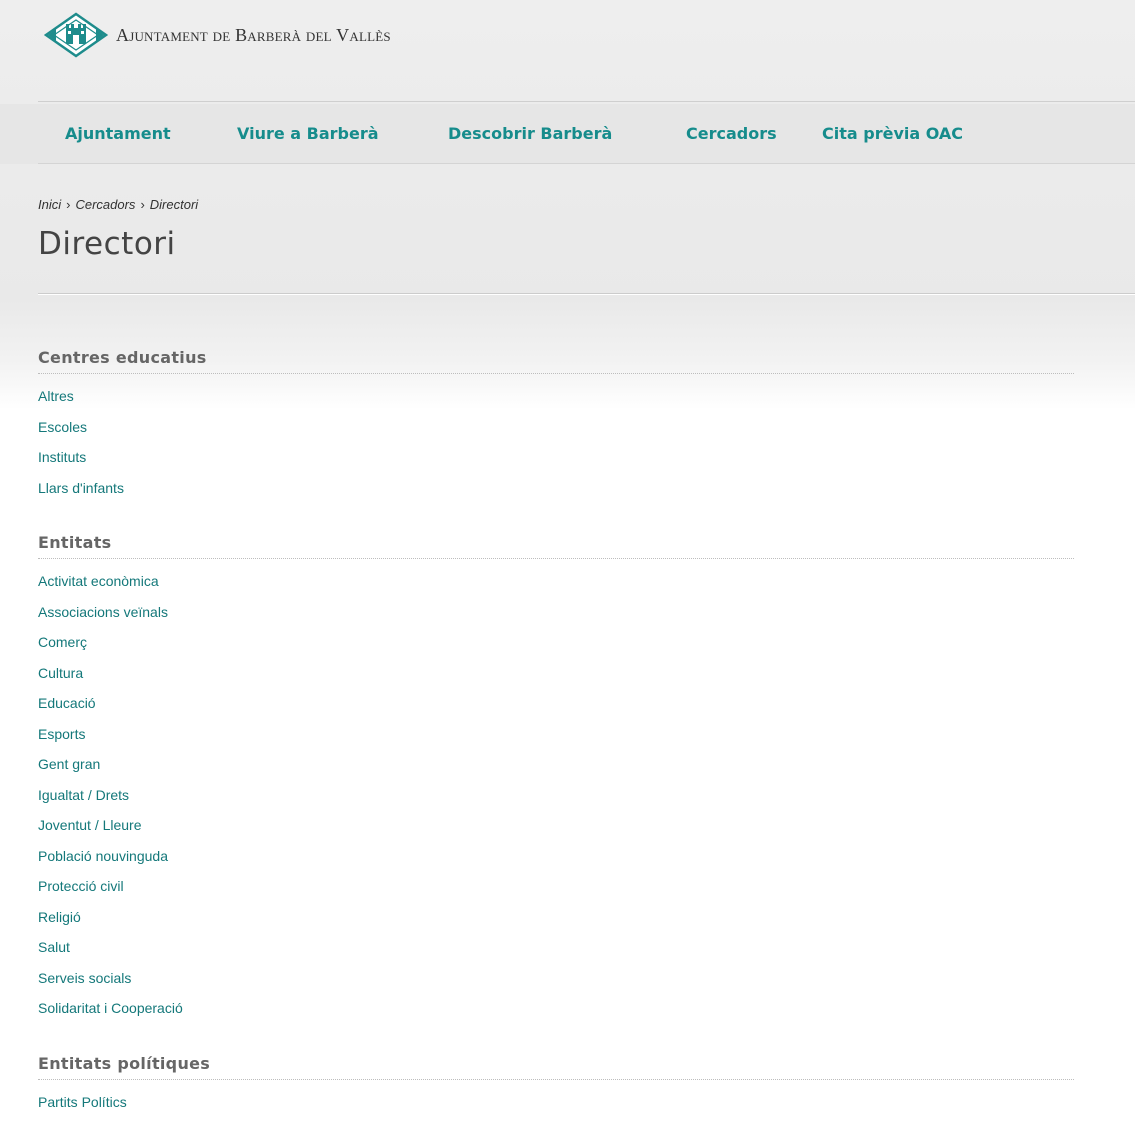 This screenshot has width=1135, height=1135. Describe the element at coordinates (62, 427) in the screenshot. I see `directory-link: Escoles` at that location.